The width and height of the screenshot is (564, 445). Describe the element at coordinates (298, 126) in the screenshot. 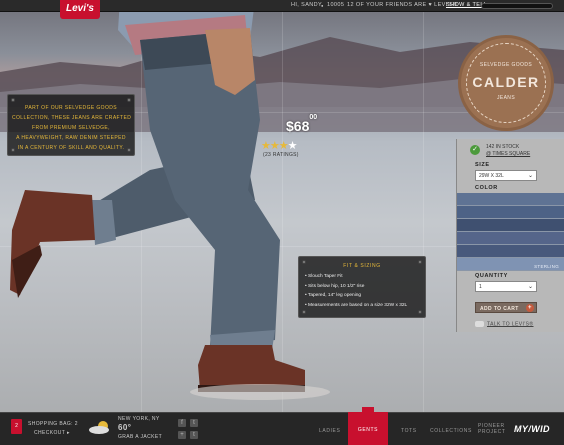

I see `price-dollars: $68` at that location.